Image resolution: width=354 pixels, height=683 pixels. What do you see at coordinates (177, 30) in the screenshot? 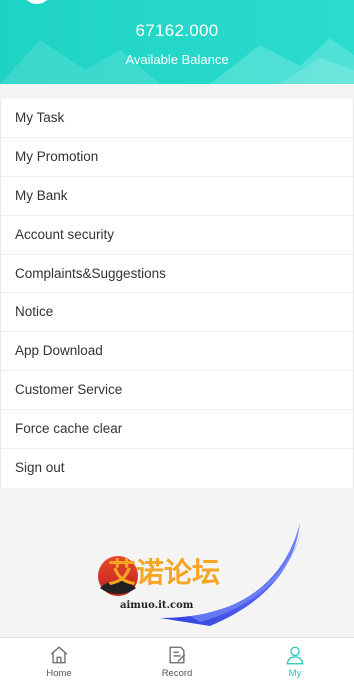
I see `balance-amount: 67162.000` at bounding box center [177, 30].